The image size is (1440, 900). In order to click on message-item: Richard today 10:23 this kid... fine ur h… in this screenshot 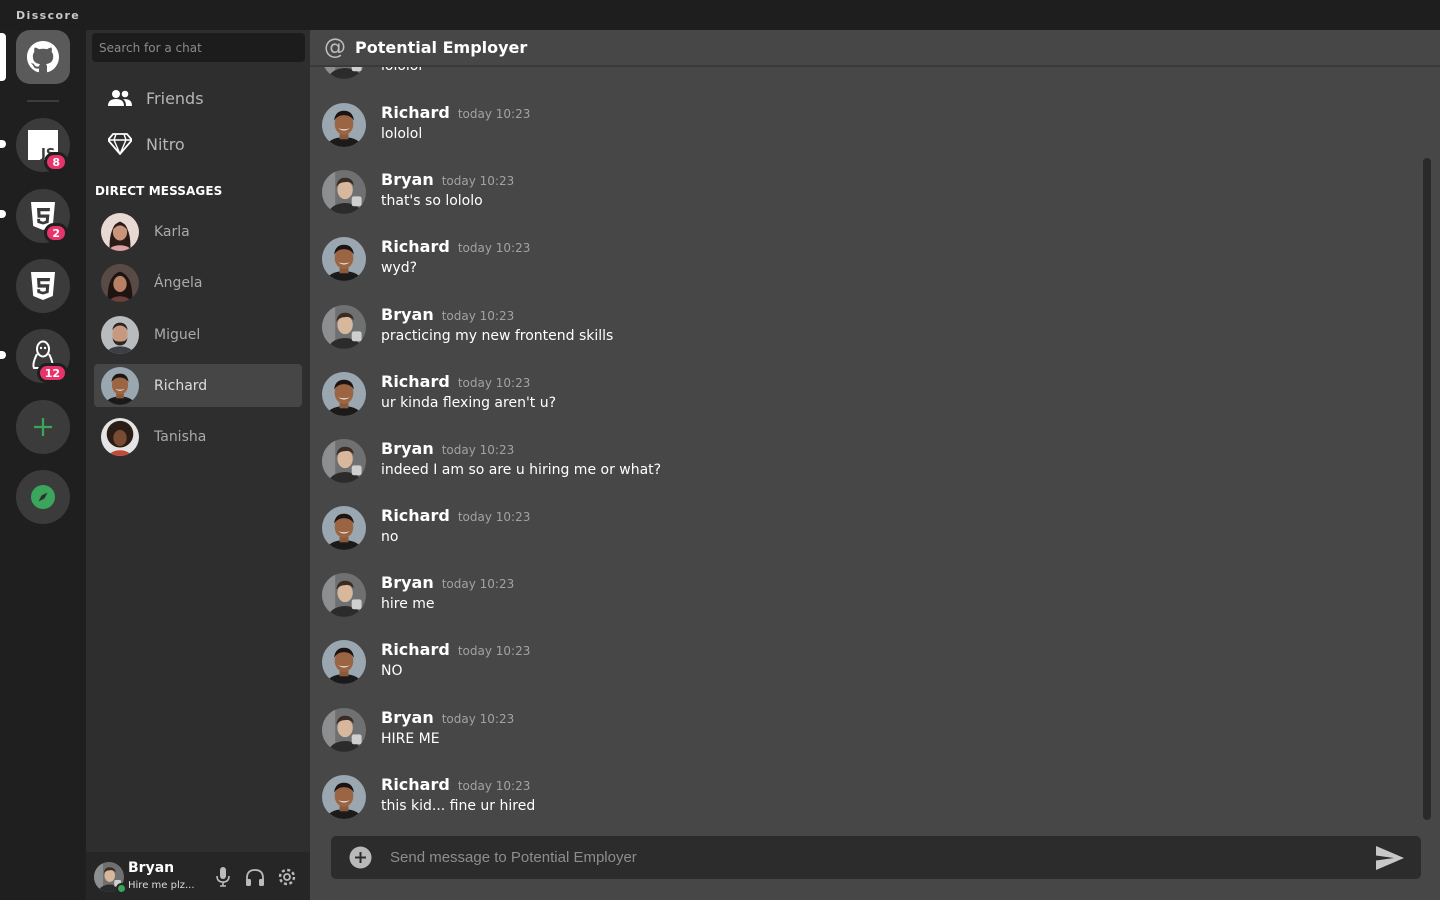, I will do `click(822, 800)`.